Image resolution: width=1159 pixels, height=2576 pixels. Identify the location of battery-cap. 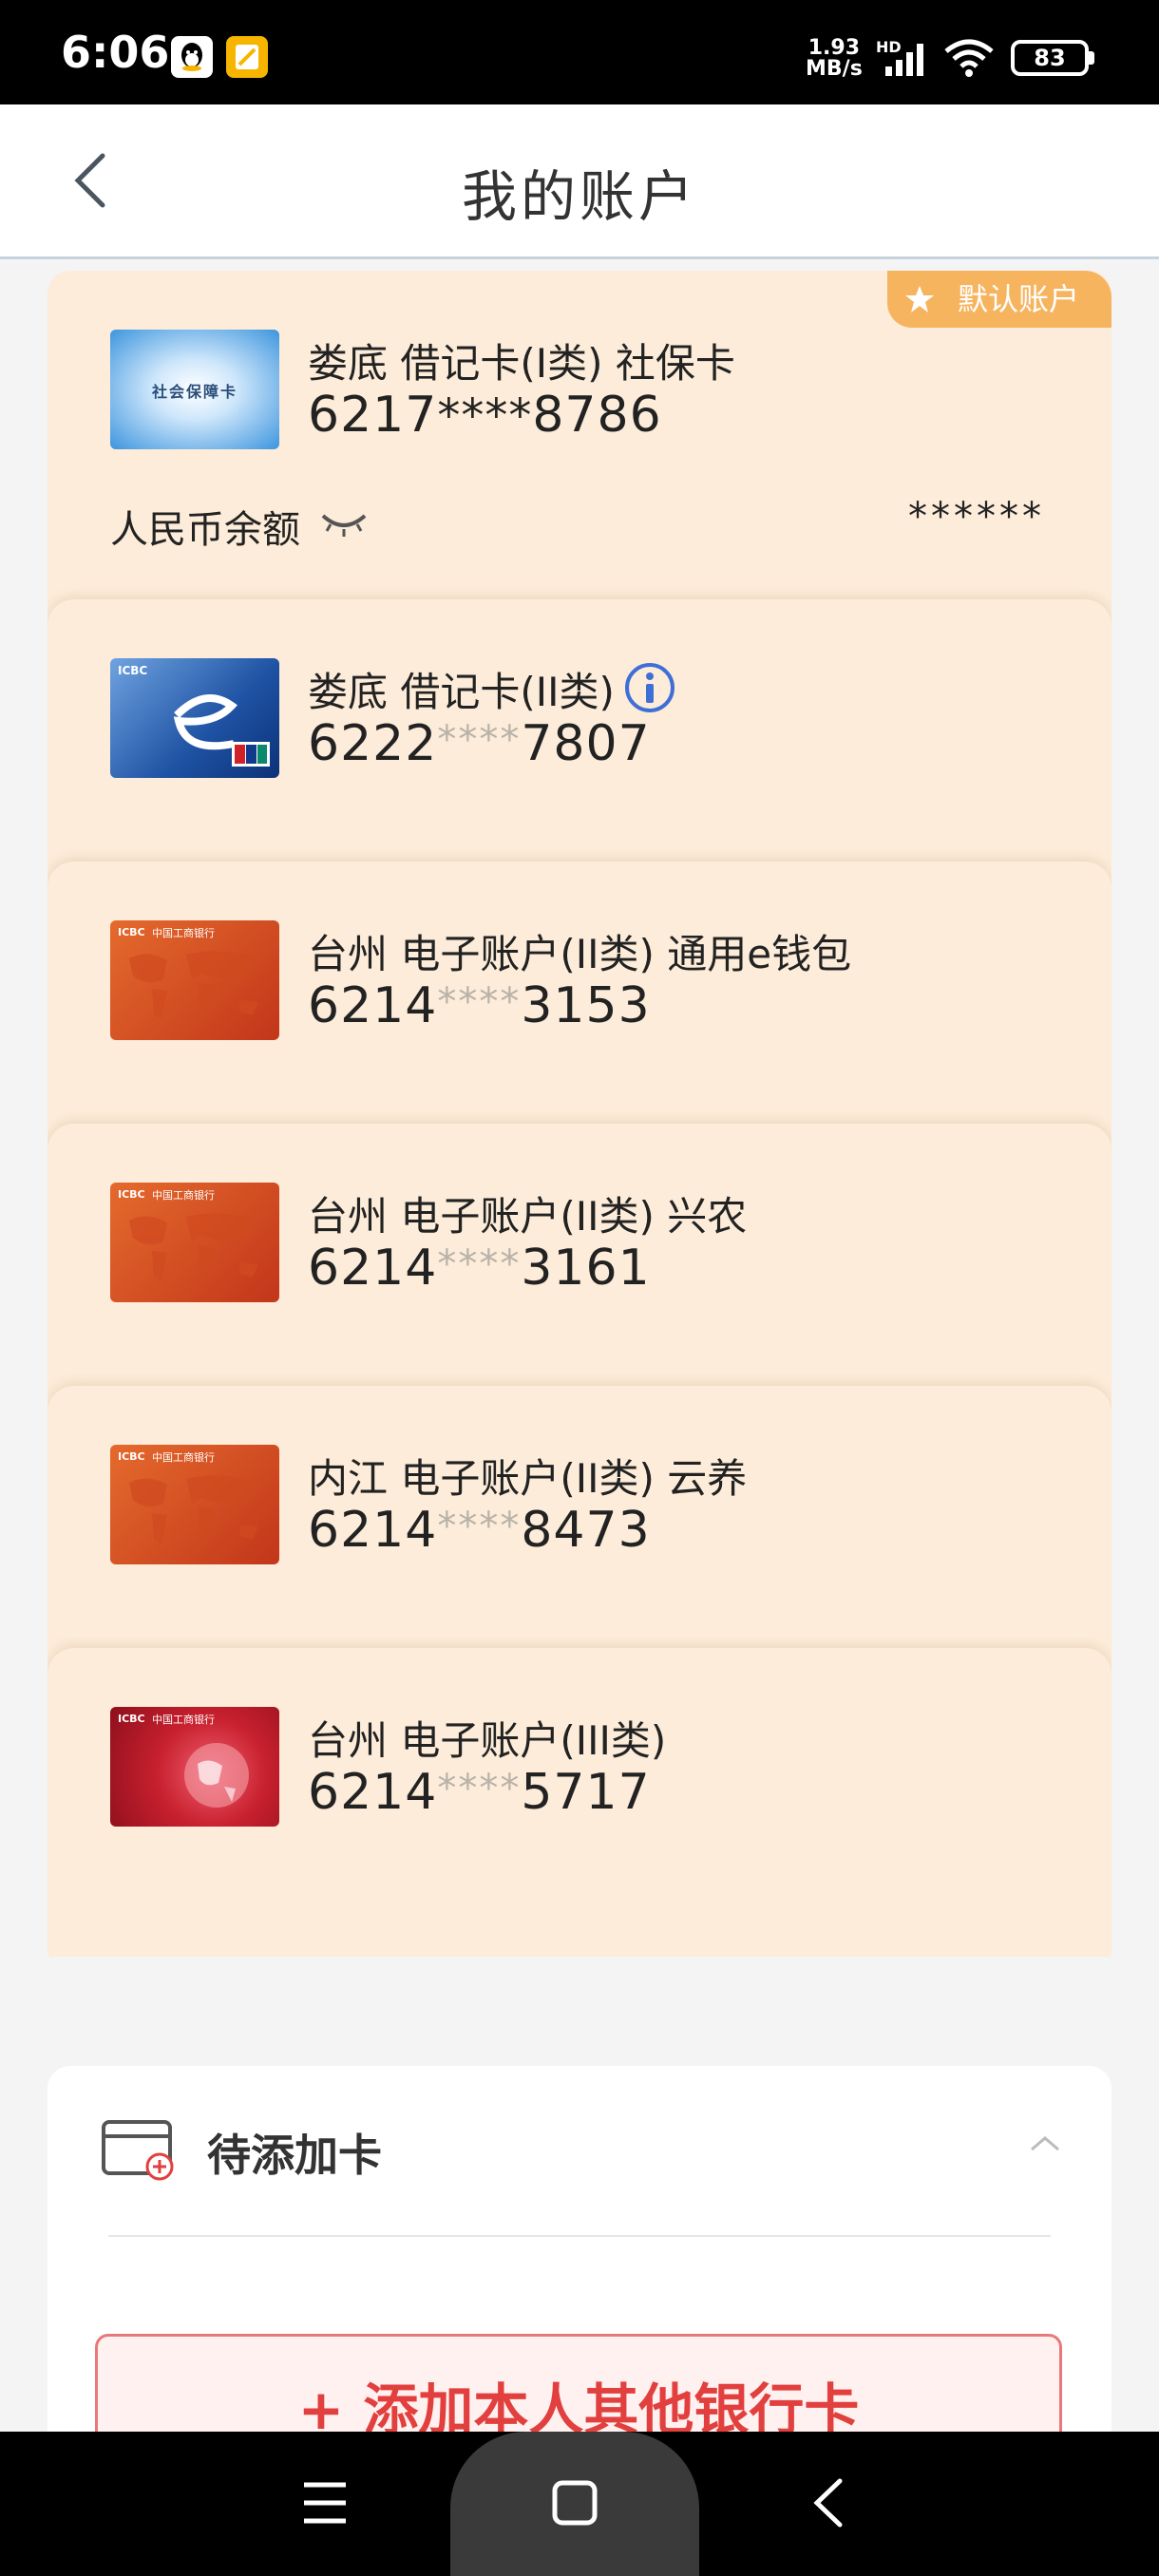
(1091, 58).